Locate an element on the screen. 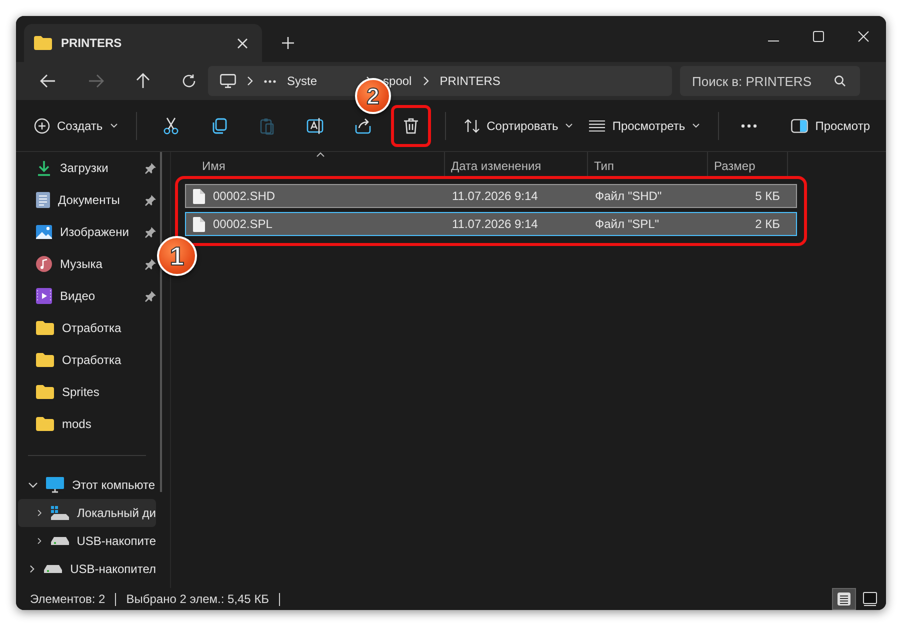  preview-button: Просмотр is located at coordinates (830, 125).